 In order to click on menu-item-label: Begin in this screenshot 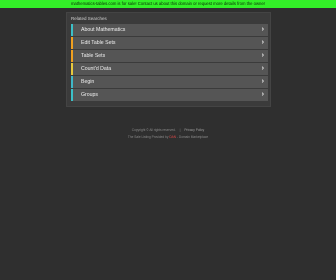, I will do `click(88, 82)`.